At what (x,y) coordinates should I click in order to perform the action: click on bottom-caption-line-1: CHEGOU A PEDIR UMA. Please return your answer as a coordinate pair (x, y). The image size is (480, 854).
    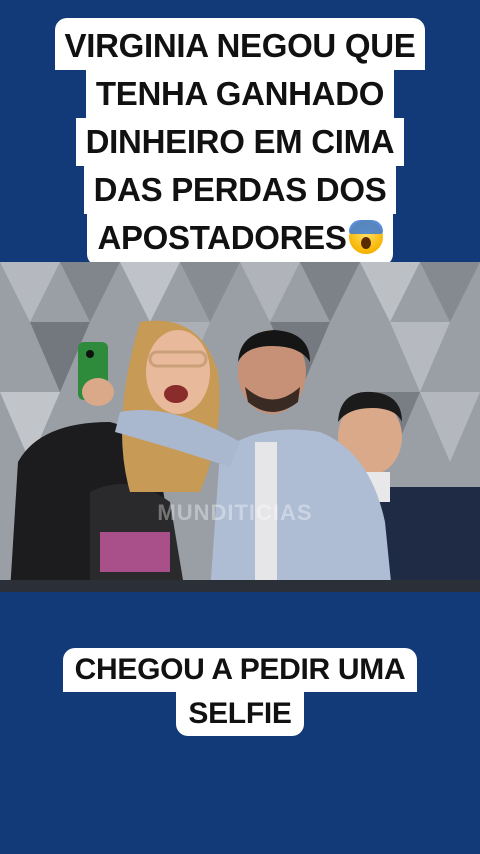
    Looking at the image, I should click on (240, 670).